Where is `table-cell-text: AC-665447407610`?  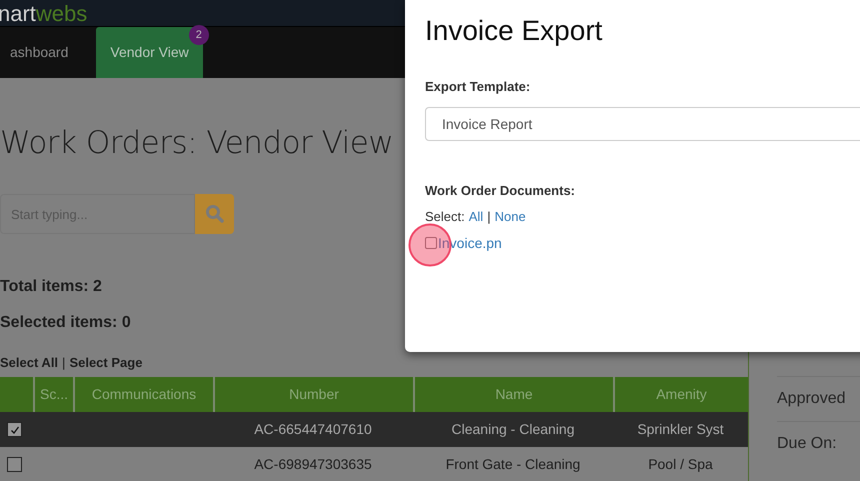
table-cell-text: AC-665447407610 is located at coordinates (313, 429).